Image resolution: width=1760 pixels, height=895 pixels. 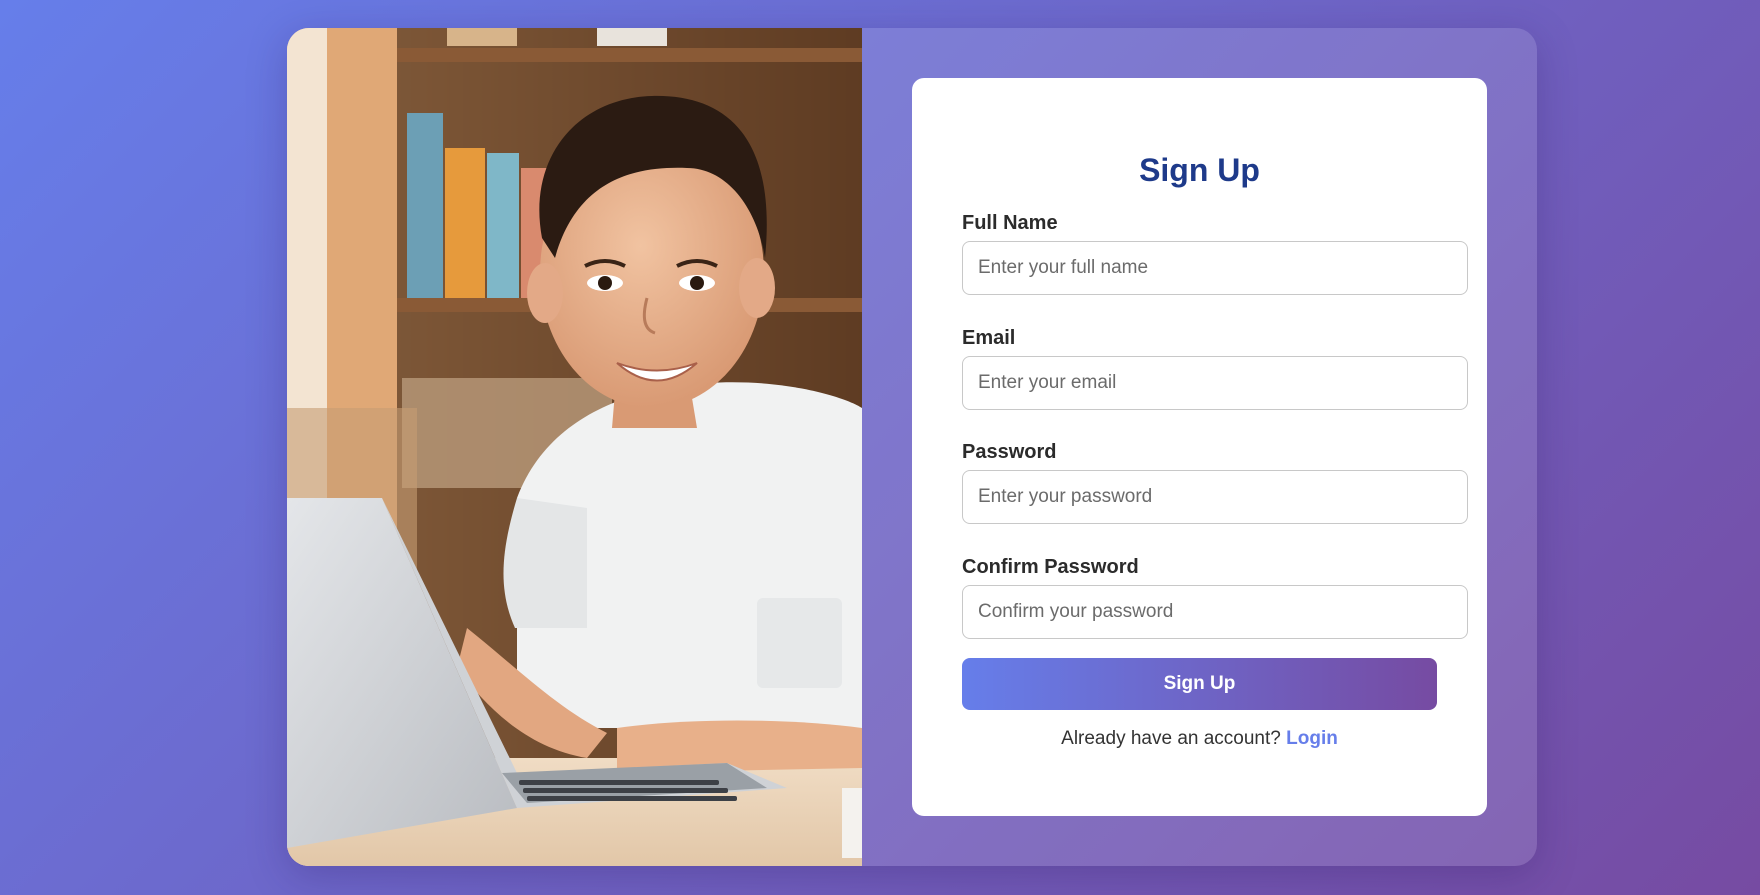 I want to click on login-prompt-text: Already have an account?, so click(x=1171, y=738).